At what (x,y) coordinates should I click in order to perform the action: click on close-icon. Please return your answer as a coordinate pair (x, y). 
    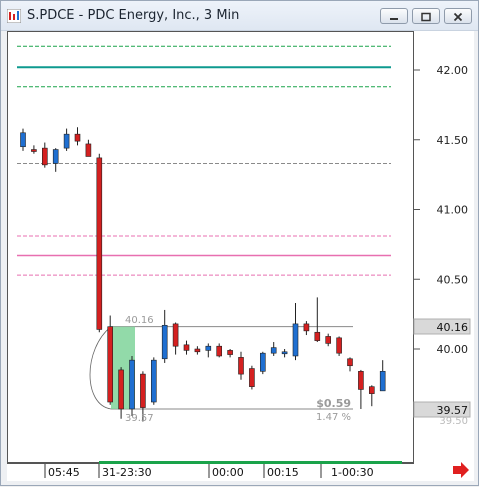
    Looking at the image, I should click on (458, 17).